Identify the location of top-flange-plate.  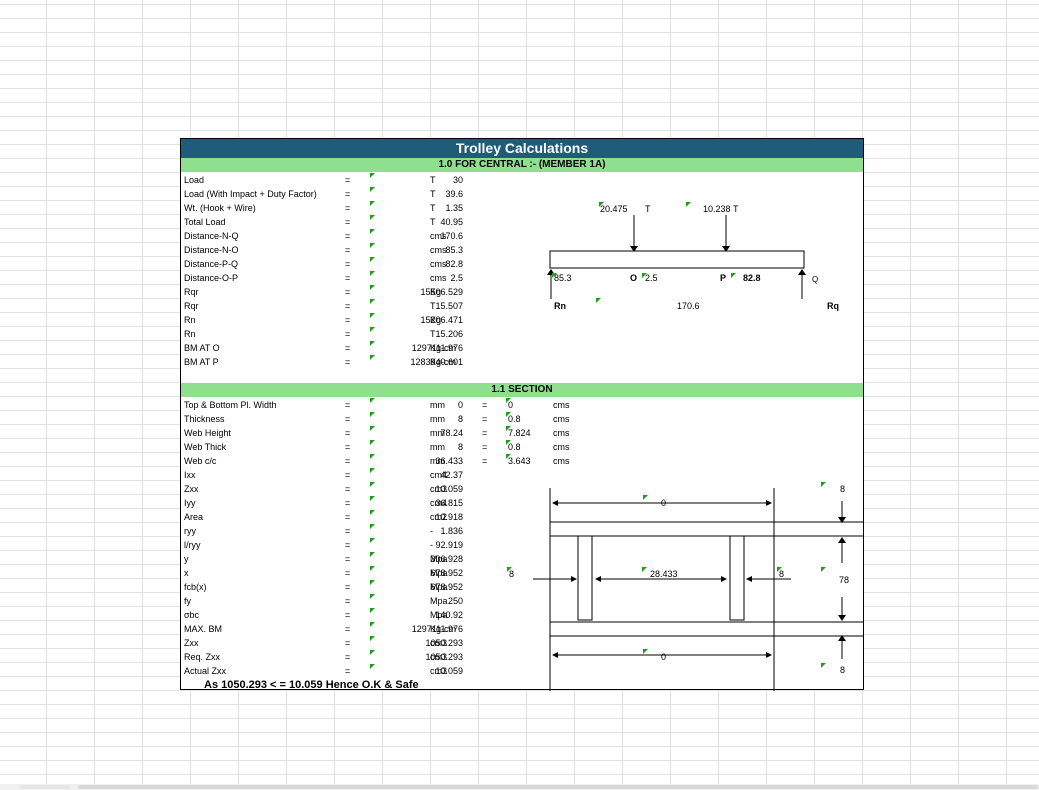
(662, 529).